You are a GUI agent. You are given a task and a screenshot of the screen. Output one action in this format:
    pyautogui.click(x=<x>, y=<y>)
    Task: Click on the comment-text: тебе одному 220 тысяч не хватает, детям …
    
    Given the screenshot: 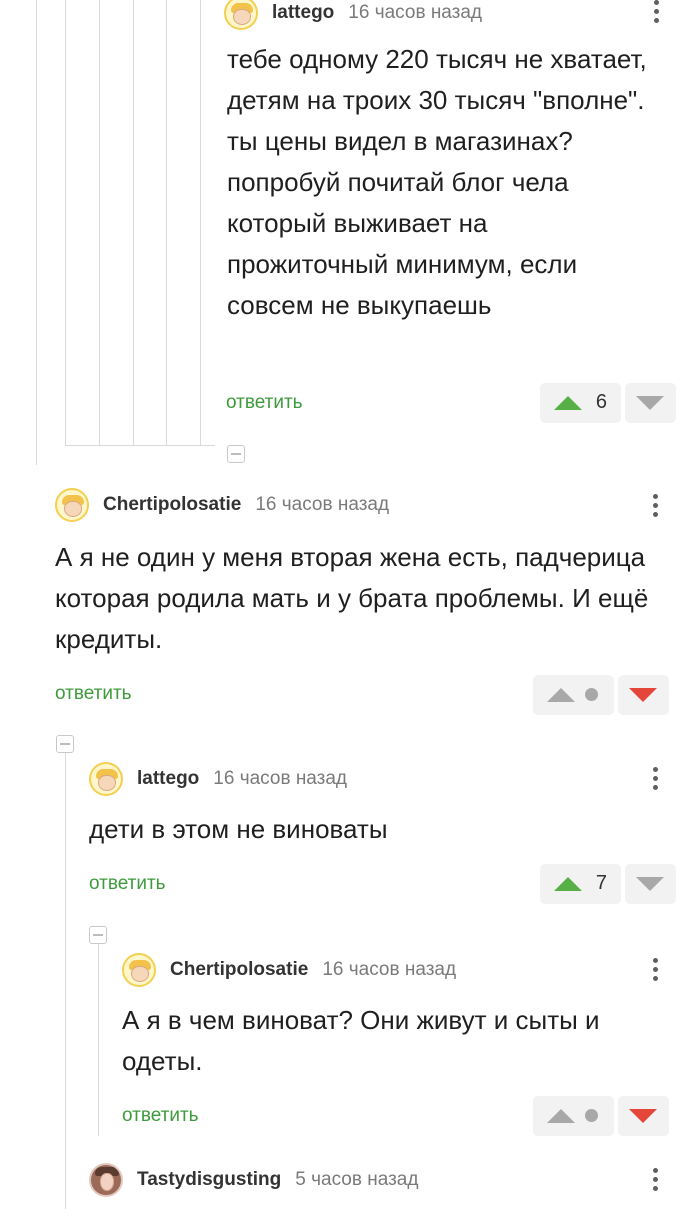 What is the action you would take?
    pyautogui.click(x=437, y=182)
    